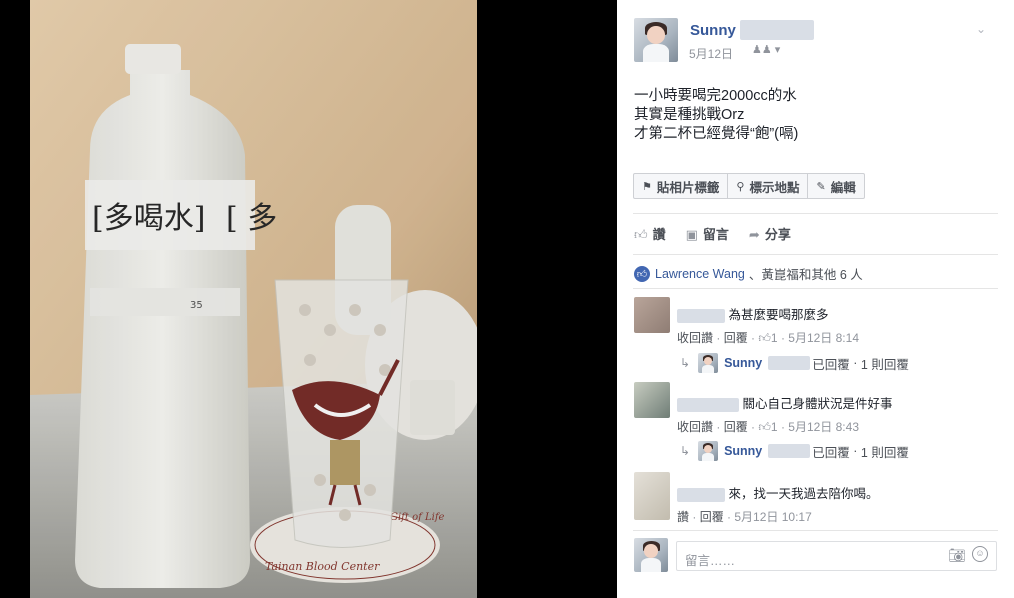 Image resolution: width=1014 pixels, height=598 pixels. I want to click on edit-button: ✎ 編輯, so click(835, 186).